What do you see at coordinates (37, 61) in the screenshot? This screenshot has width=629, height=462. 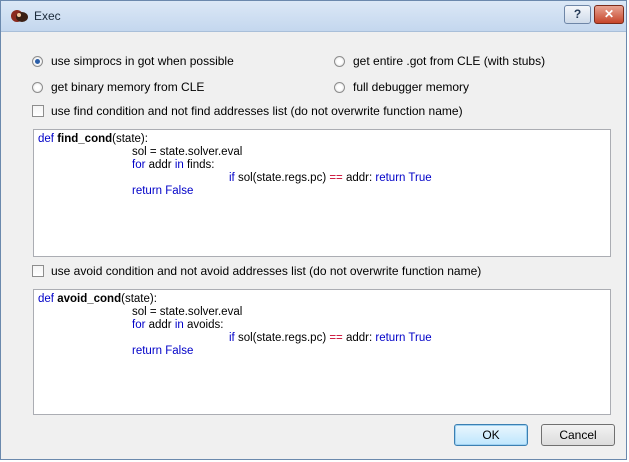 I see `radio-selected-icon` at bounding box center [37, 61].